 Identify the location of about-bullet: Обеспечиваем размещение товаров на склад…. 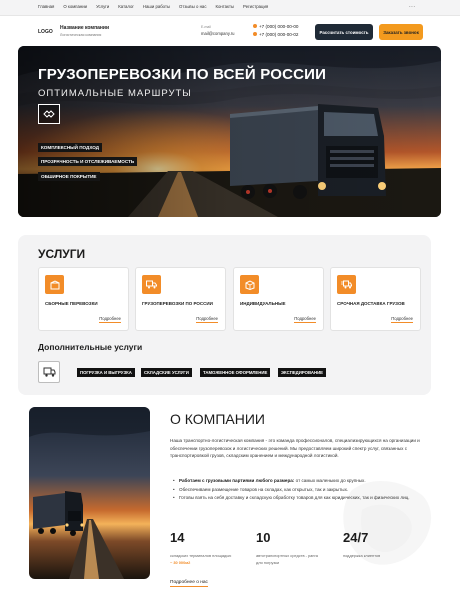
(301, 490).